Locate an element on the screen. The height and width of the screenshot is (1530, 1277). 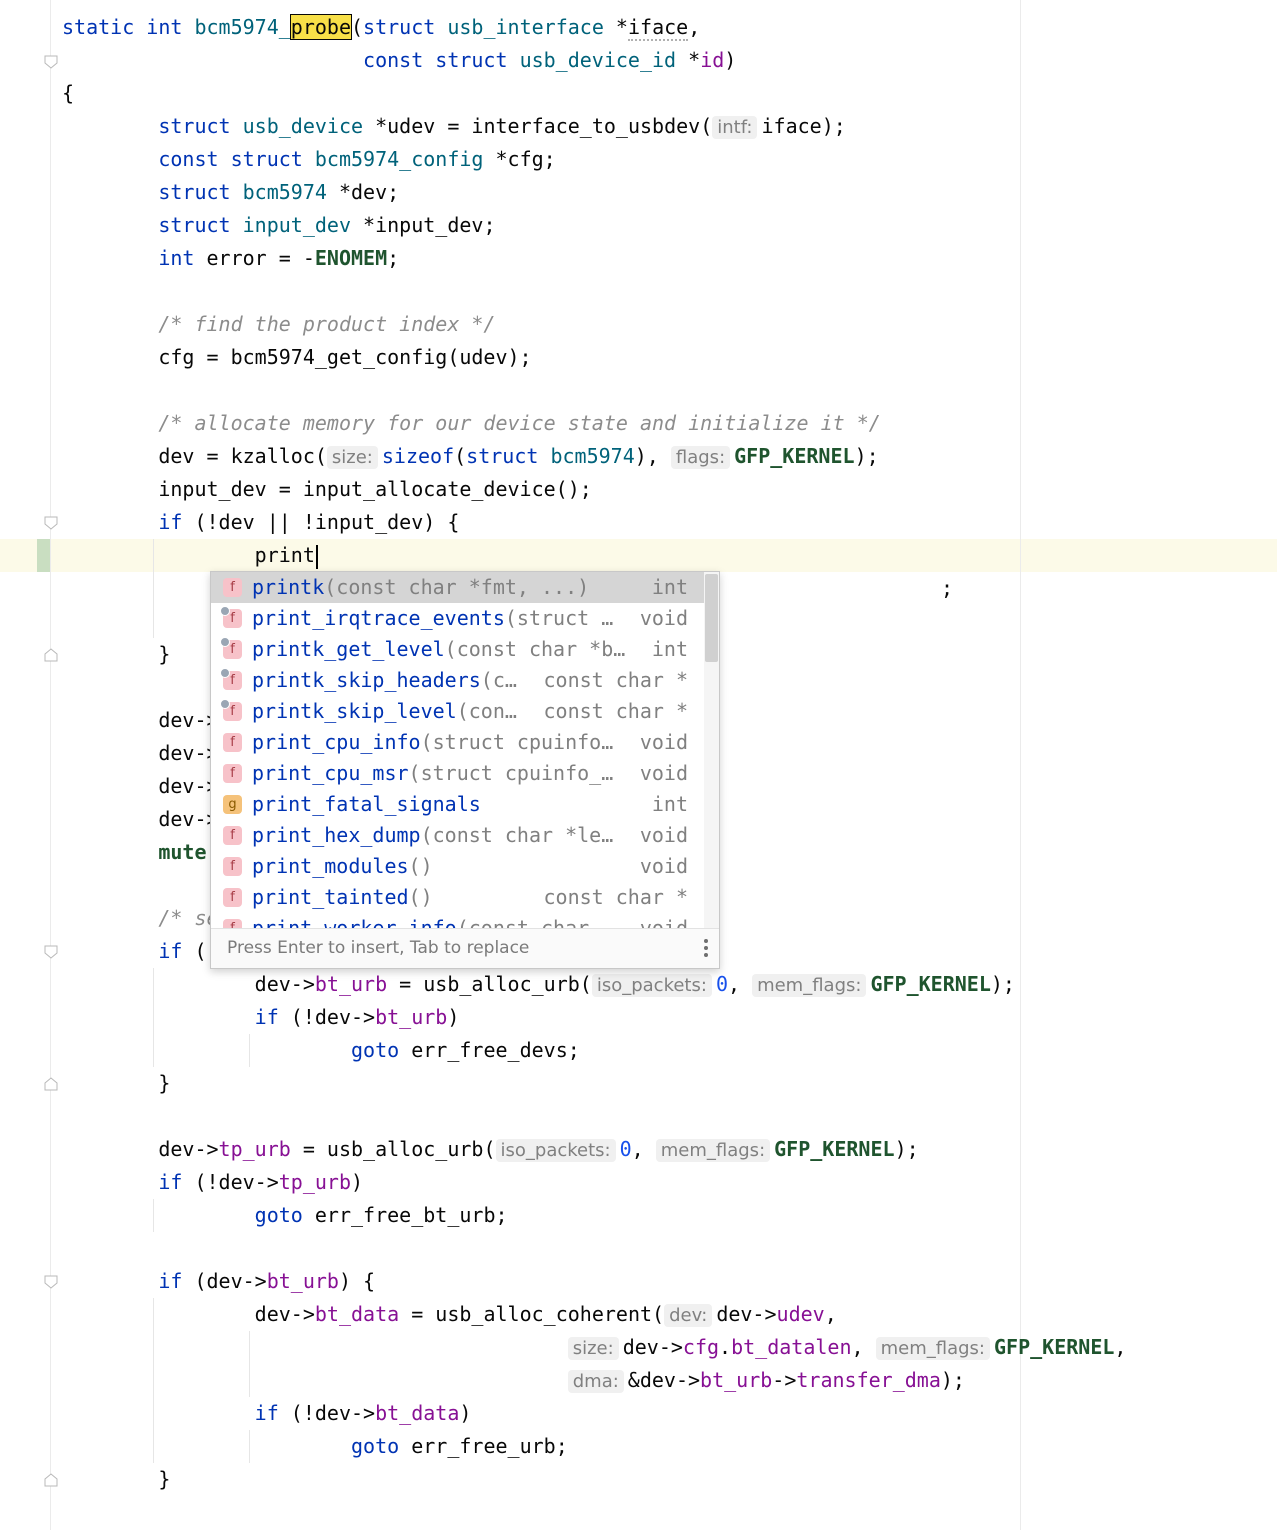
code-token: bt_urb is located at coordinates (351, 984).